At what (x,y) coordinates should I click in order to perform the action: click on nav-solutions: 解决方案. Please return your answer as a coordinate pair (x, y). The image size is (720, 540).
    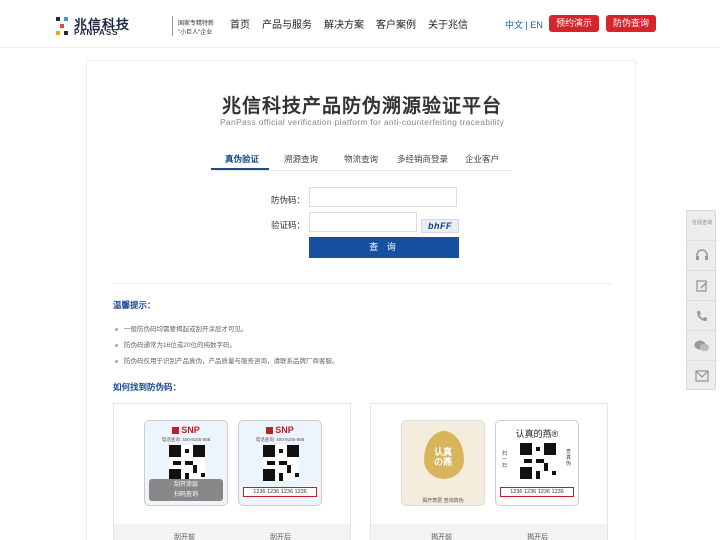
    Looking at the image, I should click on (344, 23).